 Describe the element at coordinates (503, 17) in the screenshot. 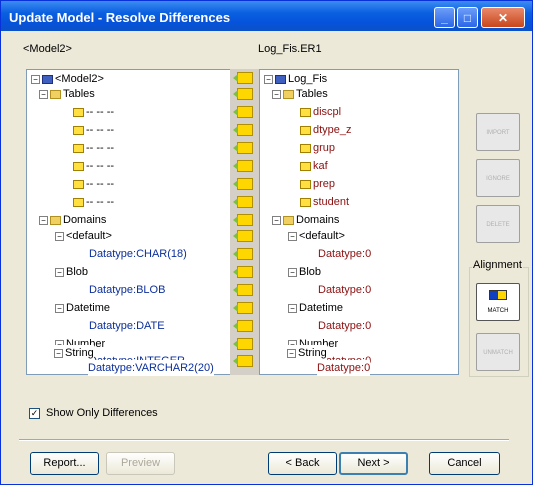

I see `close-button: ✕` at that location.